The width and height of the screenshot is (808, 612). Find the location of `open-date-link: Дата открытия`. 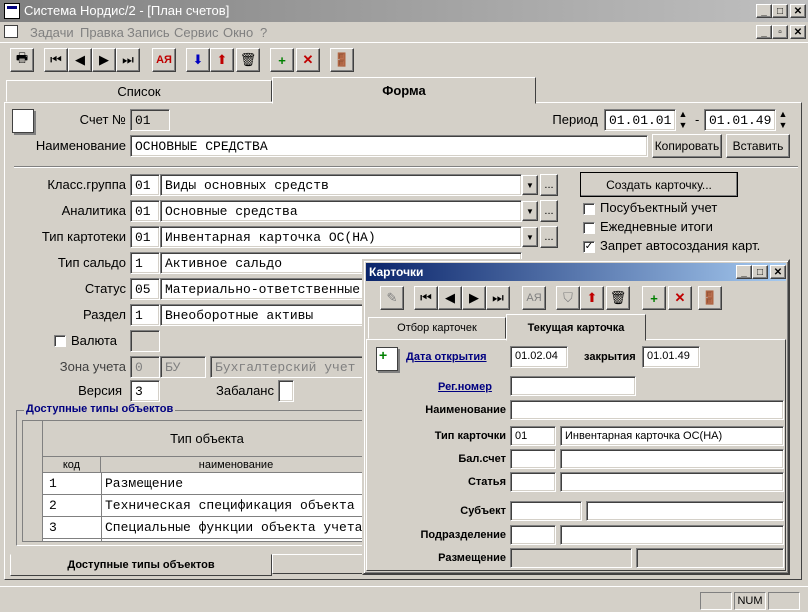

open-date-link: Дата открытия is located at coordinates (446, 357).